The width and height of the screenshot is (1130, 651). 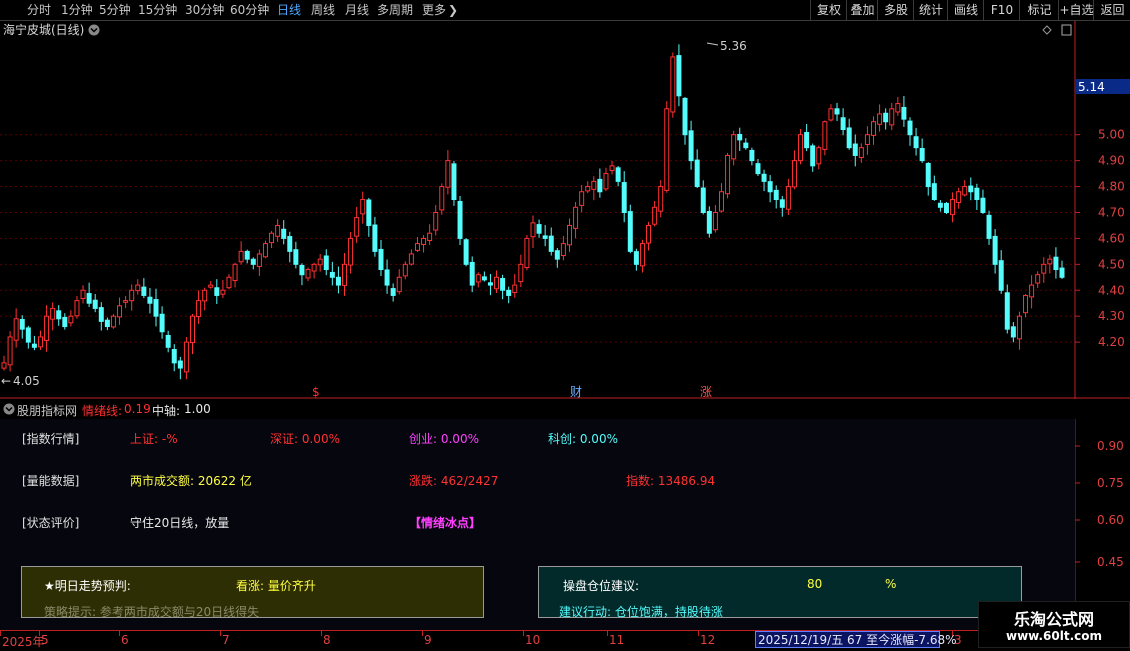 I want to click on stock-title: 海宁皮城(日线), so click(x=43, y=29).